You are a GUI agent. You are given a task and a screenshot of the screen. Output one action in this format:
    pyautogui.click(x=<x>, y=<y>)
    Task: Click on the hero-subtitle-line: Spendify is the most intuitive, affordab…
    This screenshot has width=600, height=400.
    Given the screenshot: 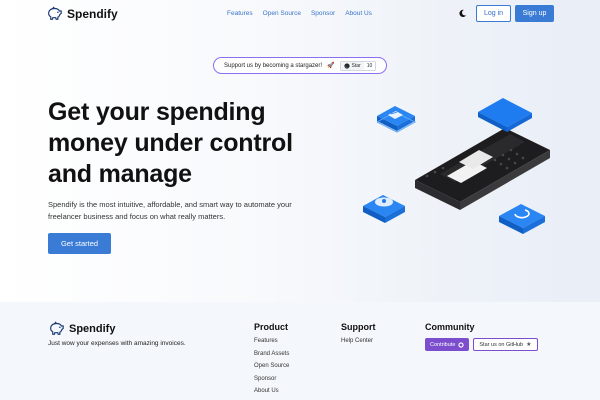 What is the action you would take?
    pyautogui.click(x=170, y=204)
    